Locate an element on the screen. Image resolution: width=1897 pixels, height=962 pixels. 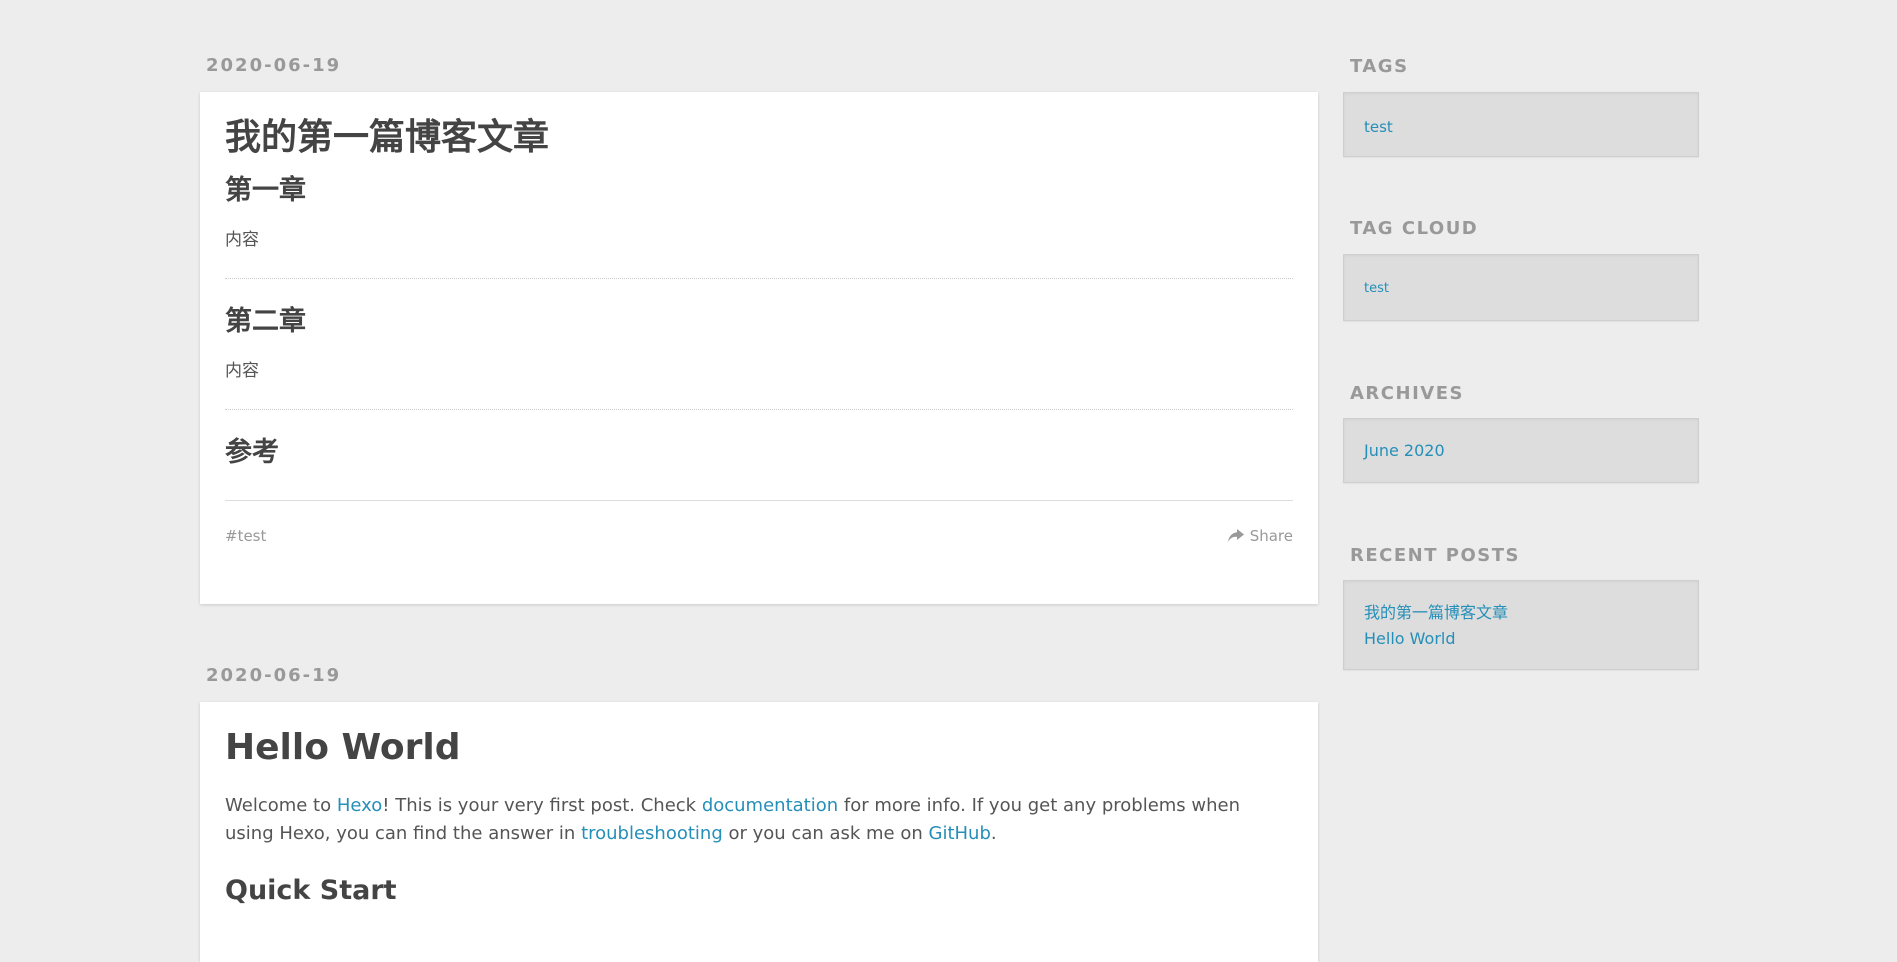
recent-post-link: 我的第一篇博客文章 is located at coordinates (1521, 613).